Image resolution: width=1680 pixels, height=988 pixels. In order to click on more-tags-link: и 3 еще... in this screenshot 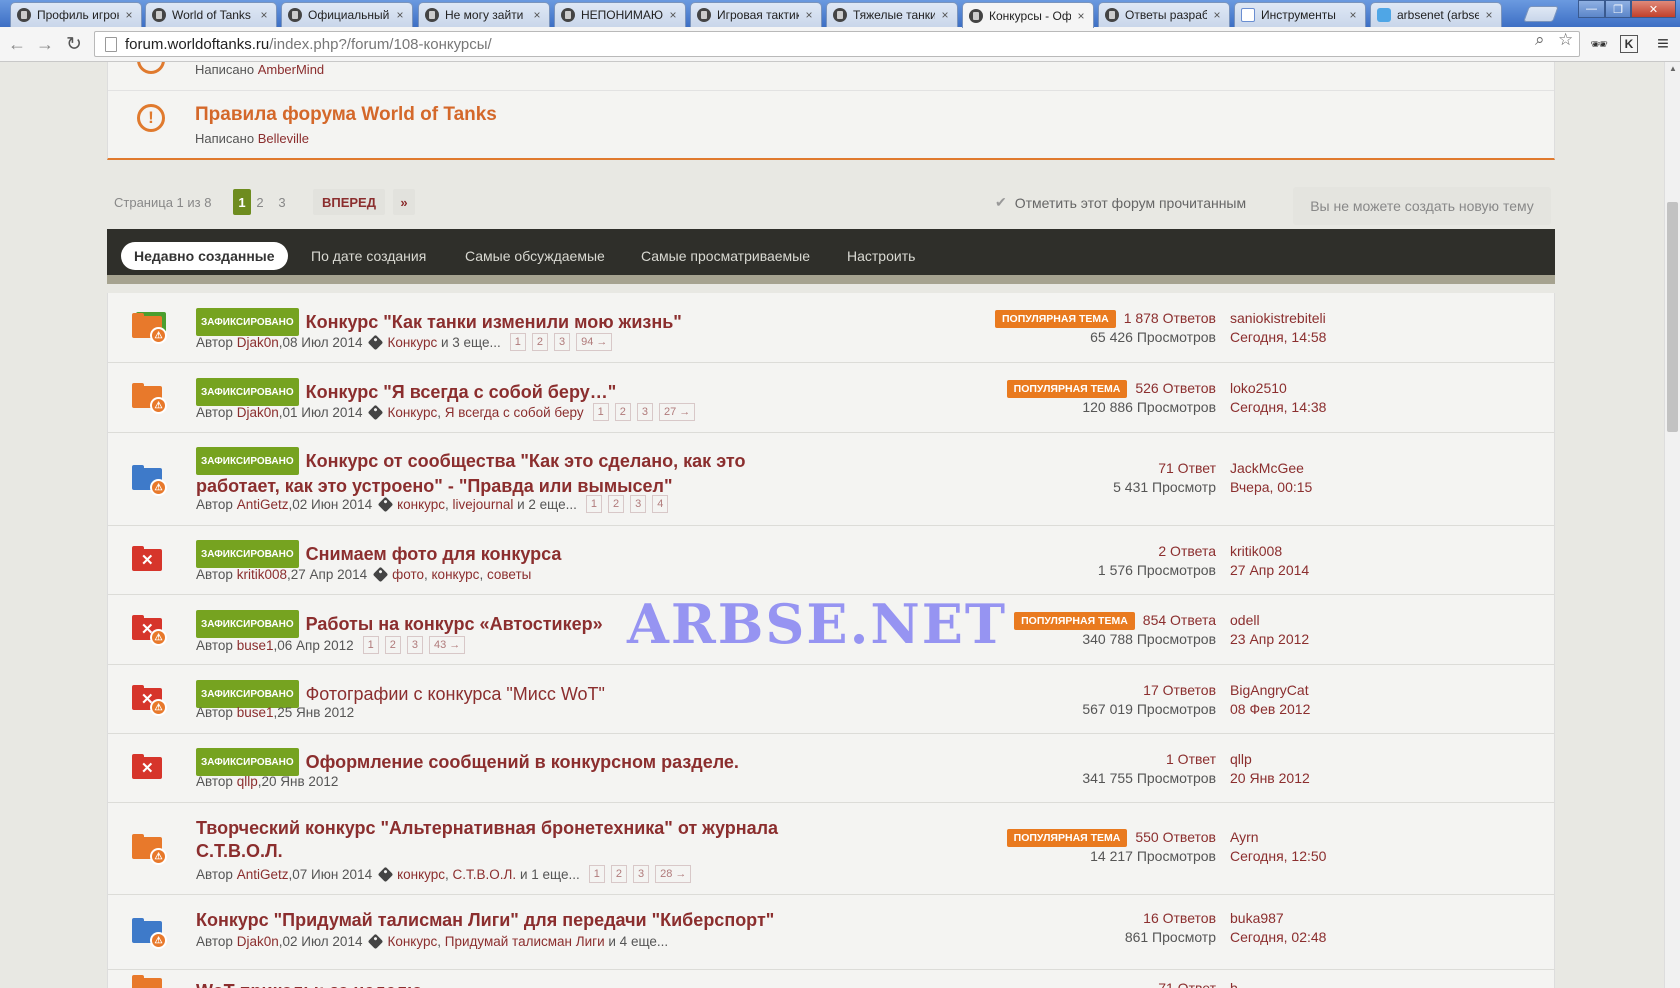, I will do `click(471, 342)`.